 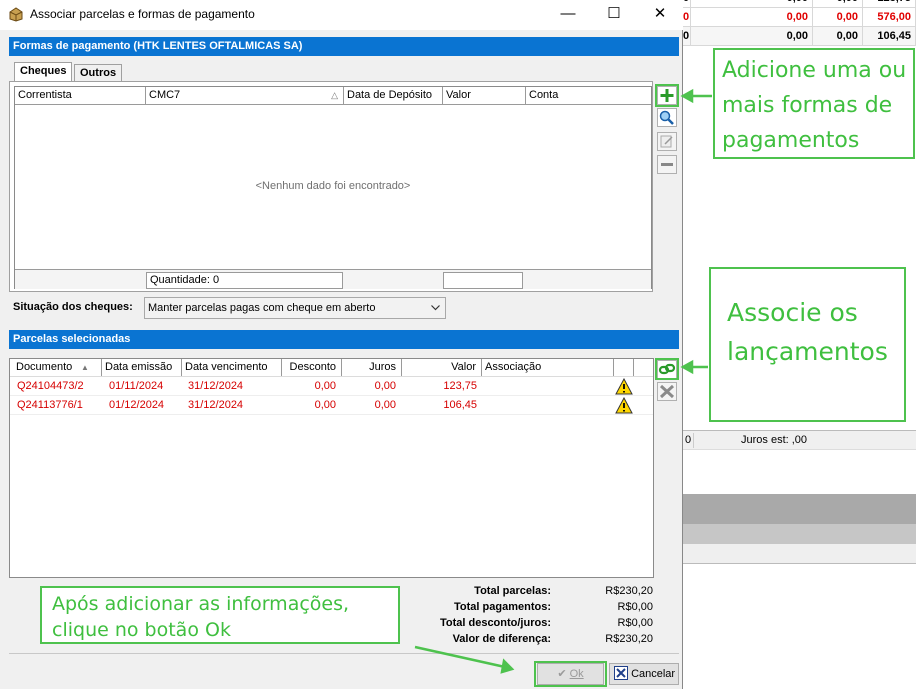 What do you see at coordinates (807, 332) in the screenshot?
I see `annotation-associate-text: Associe os lançamentos` at bounding box center [807, 332].